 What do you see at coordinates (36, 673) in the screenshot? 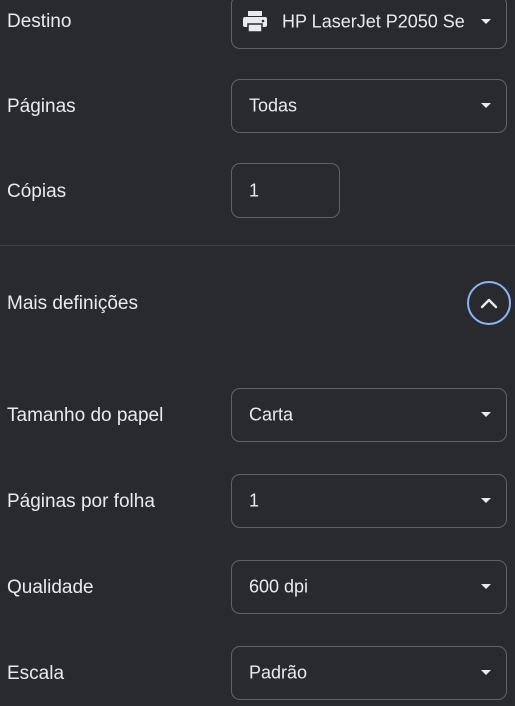
I see `scale-label: Escala` at bounding box center [36, 673].